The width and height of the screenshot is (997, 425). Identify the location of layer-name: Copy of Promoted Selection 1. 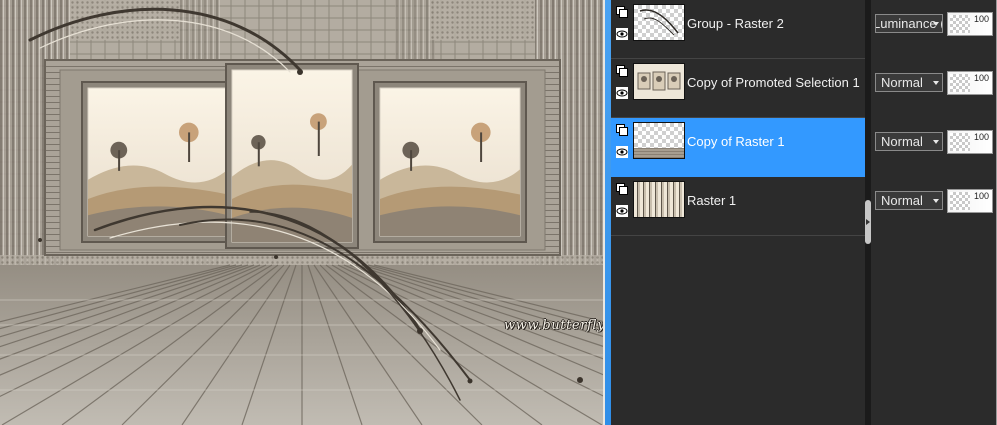
(773, 82).